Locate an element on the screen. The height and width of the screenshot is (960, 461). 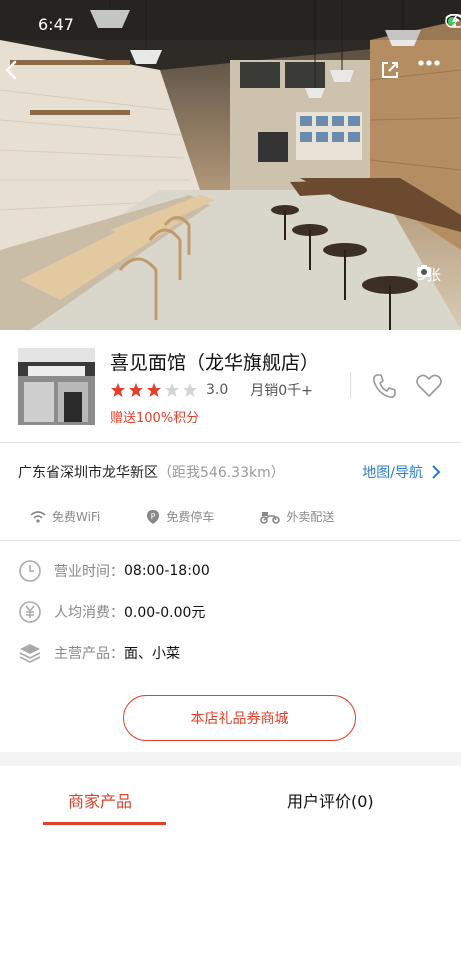
amenity-delivery: 外卖配送 is located at coordinates (297, 516).